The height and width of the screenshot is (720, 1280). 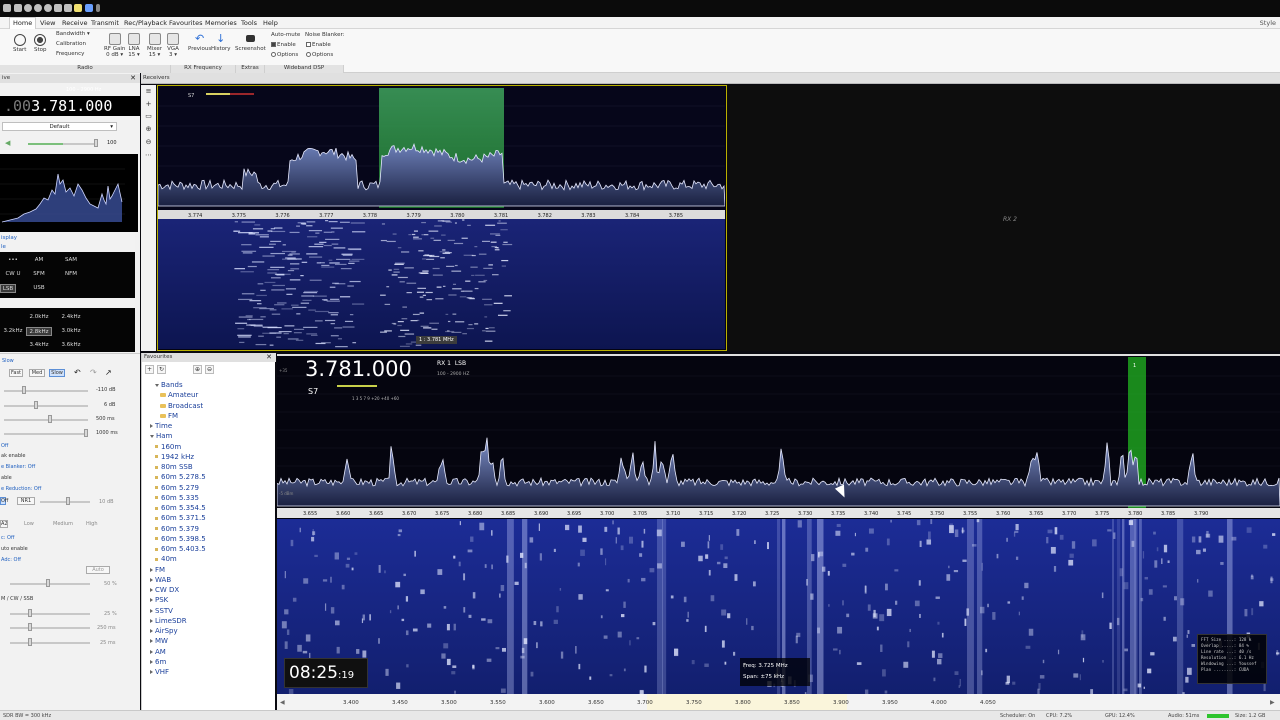 What do you see at coordinates (179, 395) in the screenshot?
I see `favourite-item: Amateur` at bounding box center [179, 395].